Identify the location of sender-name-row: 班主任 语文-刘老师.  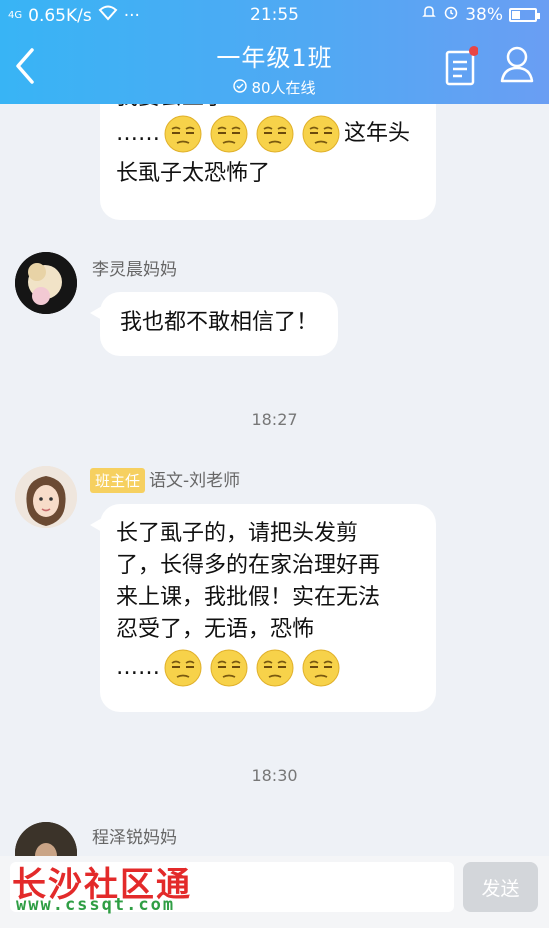
(165, 479).